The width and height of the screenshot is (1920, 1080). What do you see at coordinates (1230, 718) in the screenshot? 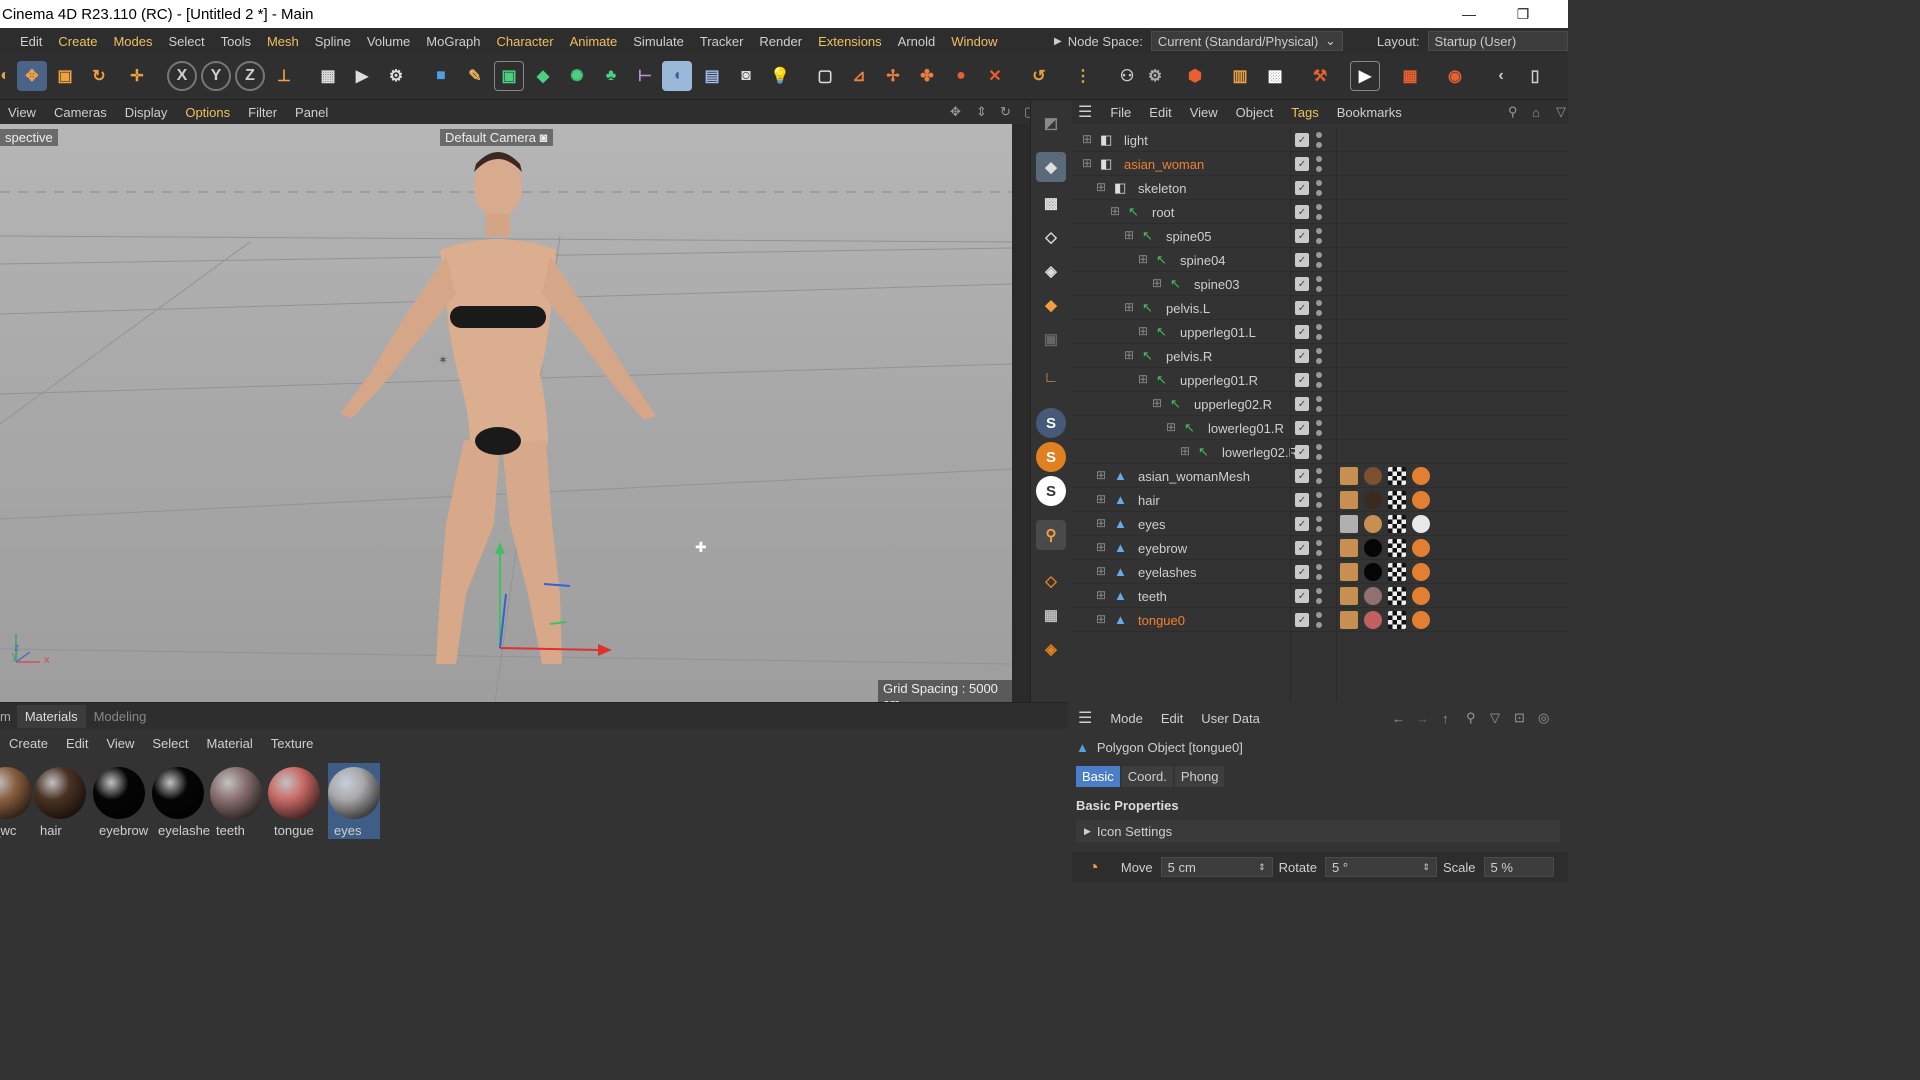
I see `attr-menu-user-data: User Data` at bounding box center [1230, 718].